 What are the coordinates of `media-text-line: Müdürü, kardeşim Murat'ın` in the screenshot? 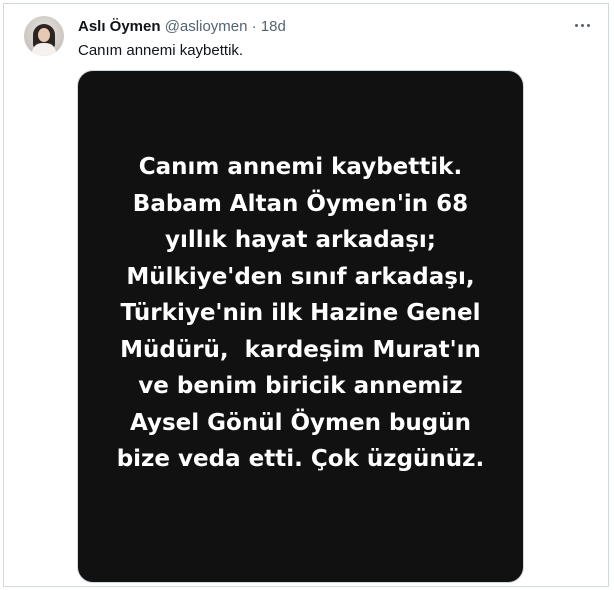 It's located at (300, 349).